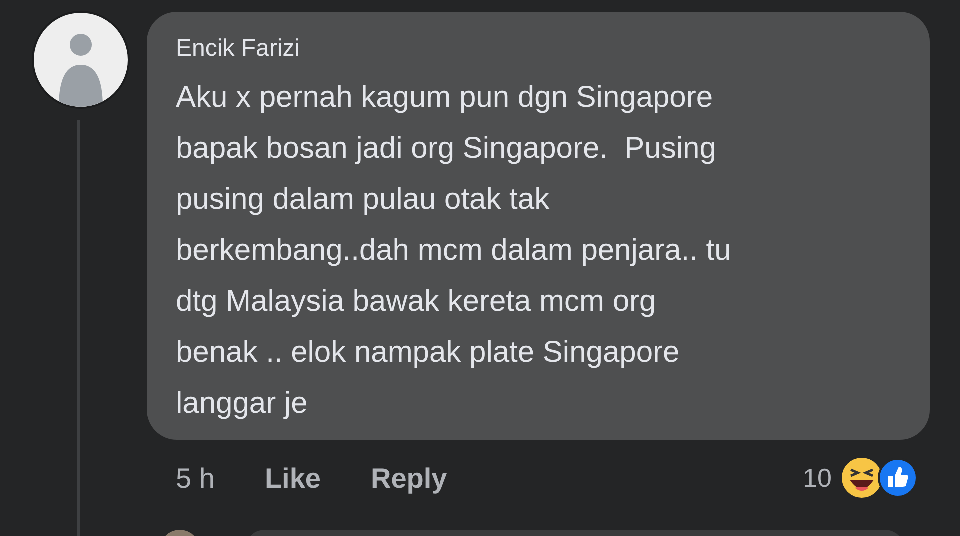 The height and width of the screenshot is (536, 960). I want to click on timestamp: 5 h, so click(195, 479).